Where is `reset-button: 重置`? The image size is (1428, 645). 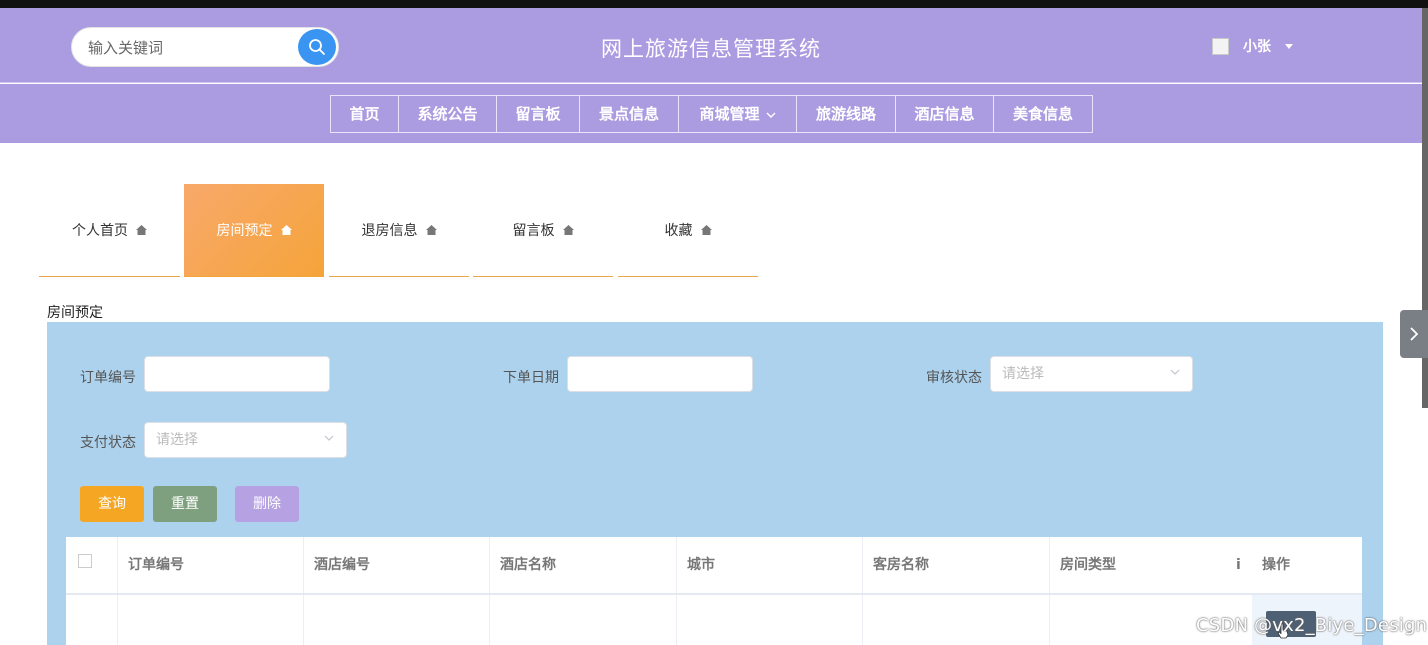
reset-button: 重置 is located at coordinates (185, 504).